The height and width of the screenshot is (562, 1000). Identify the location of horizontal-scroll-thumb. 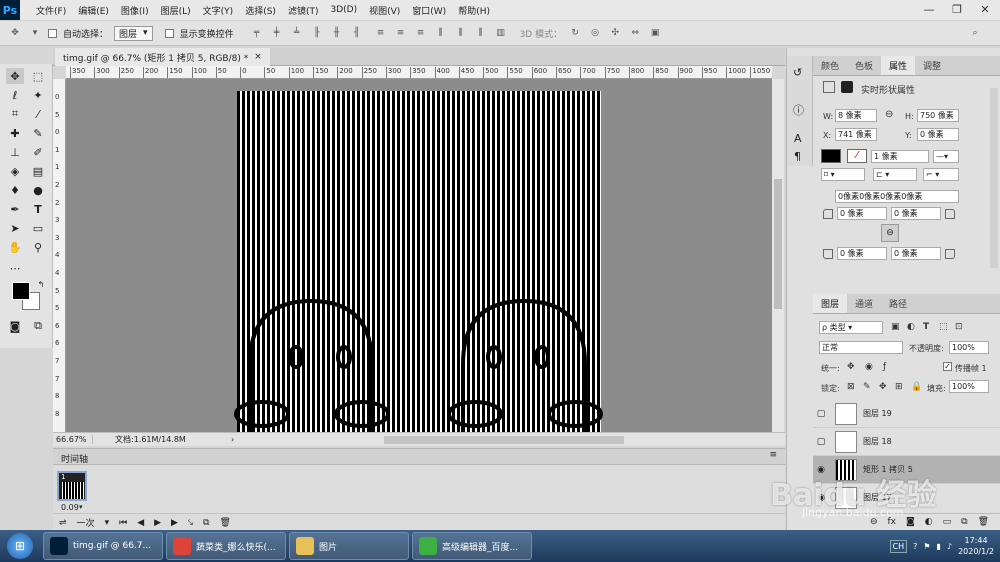
(504, 439).